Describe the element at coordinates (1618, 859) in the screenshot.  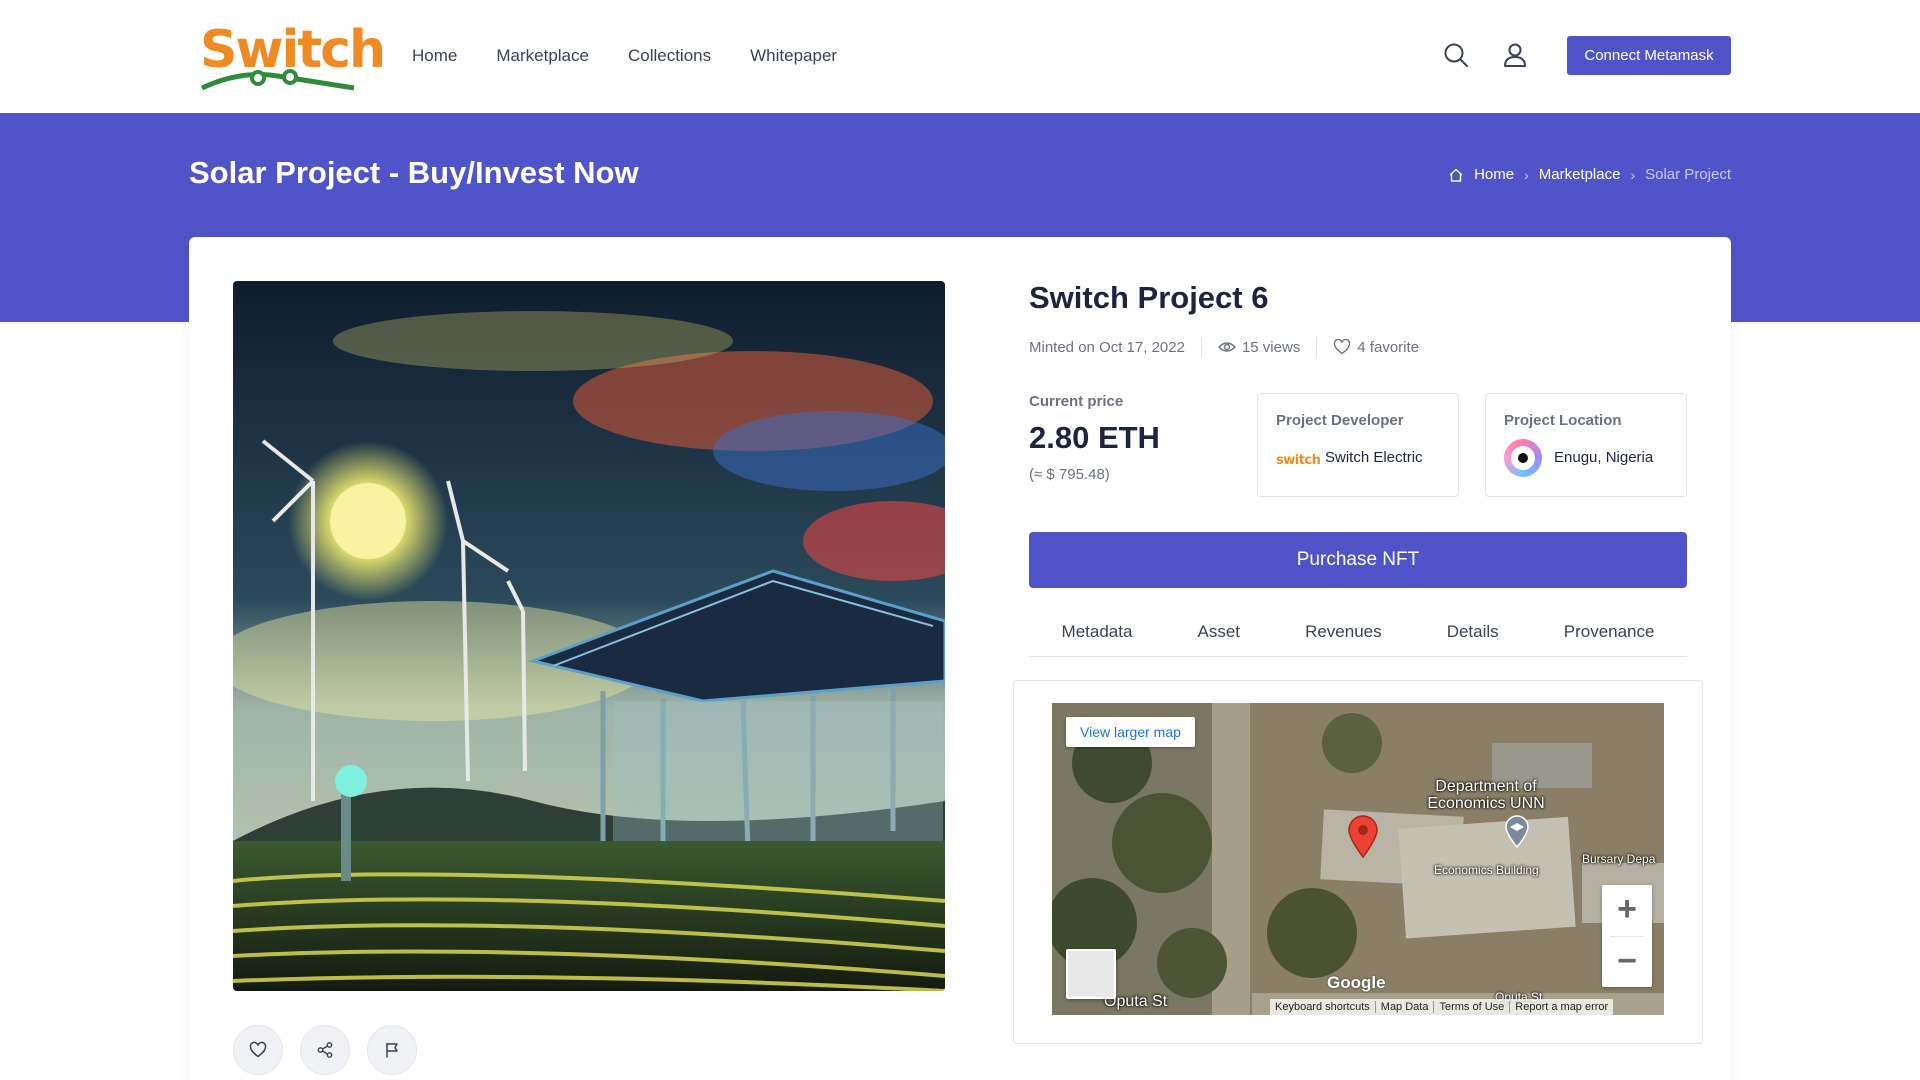
I see `map-label-bursary: Bursary Depa` at that location.